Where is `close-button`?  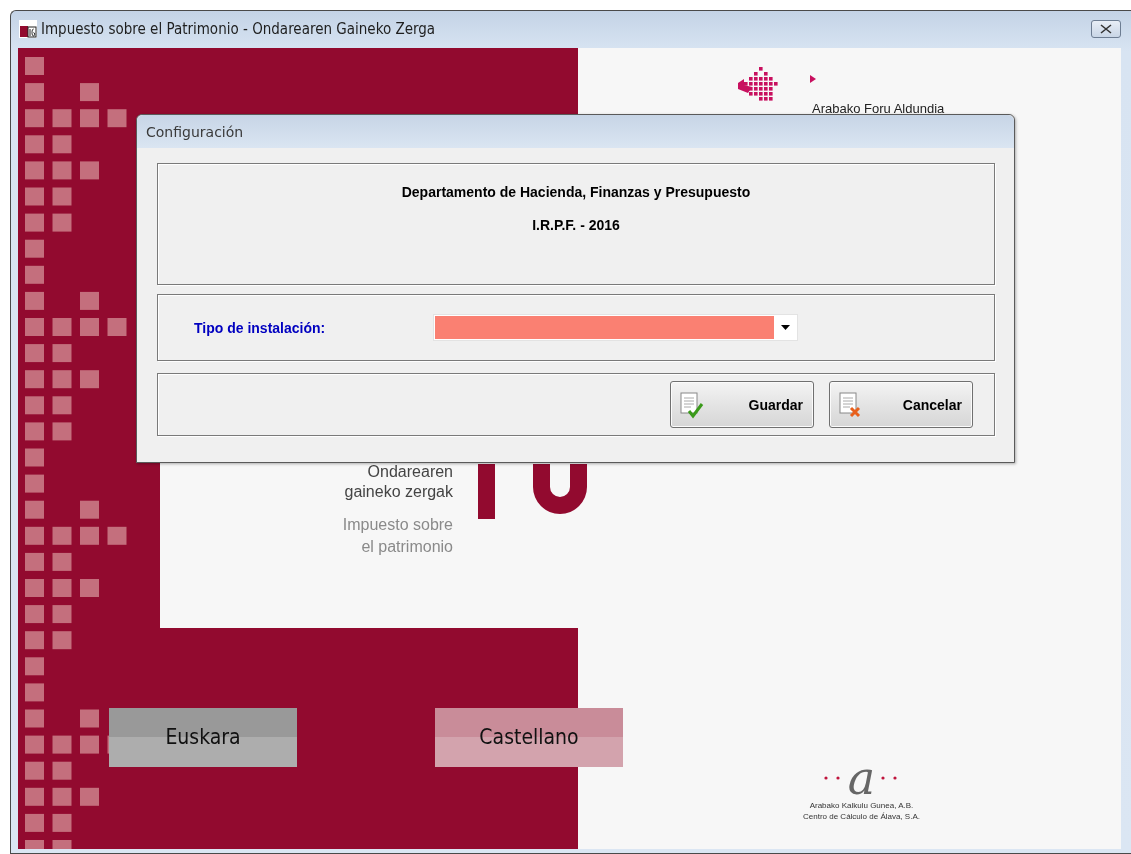 close-button is located at coordinates (1106, 29).